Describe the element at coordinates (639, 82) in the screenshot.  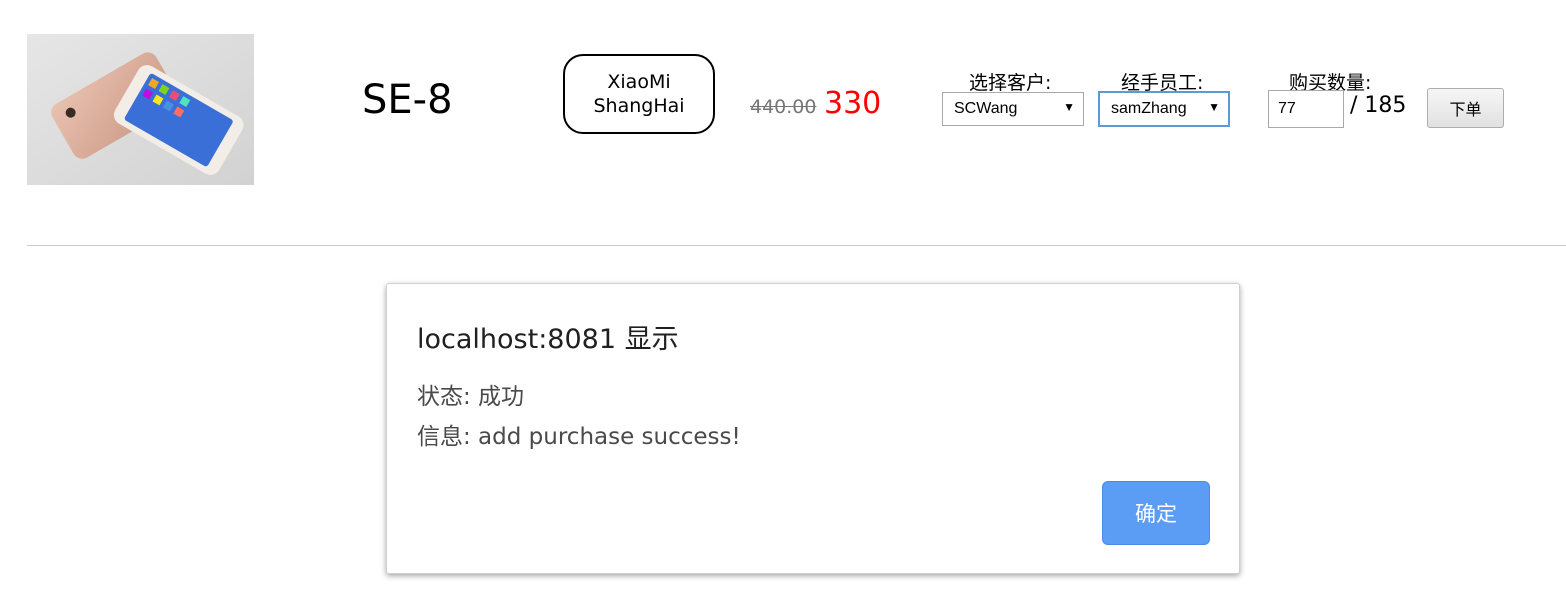
I see `vendor-name: XiaoMi` at that location.